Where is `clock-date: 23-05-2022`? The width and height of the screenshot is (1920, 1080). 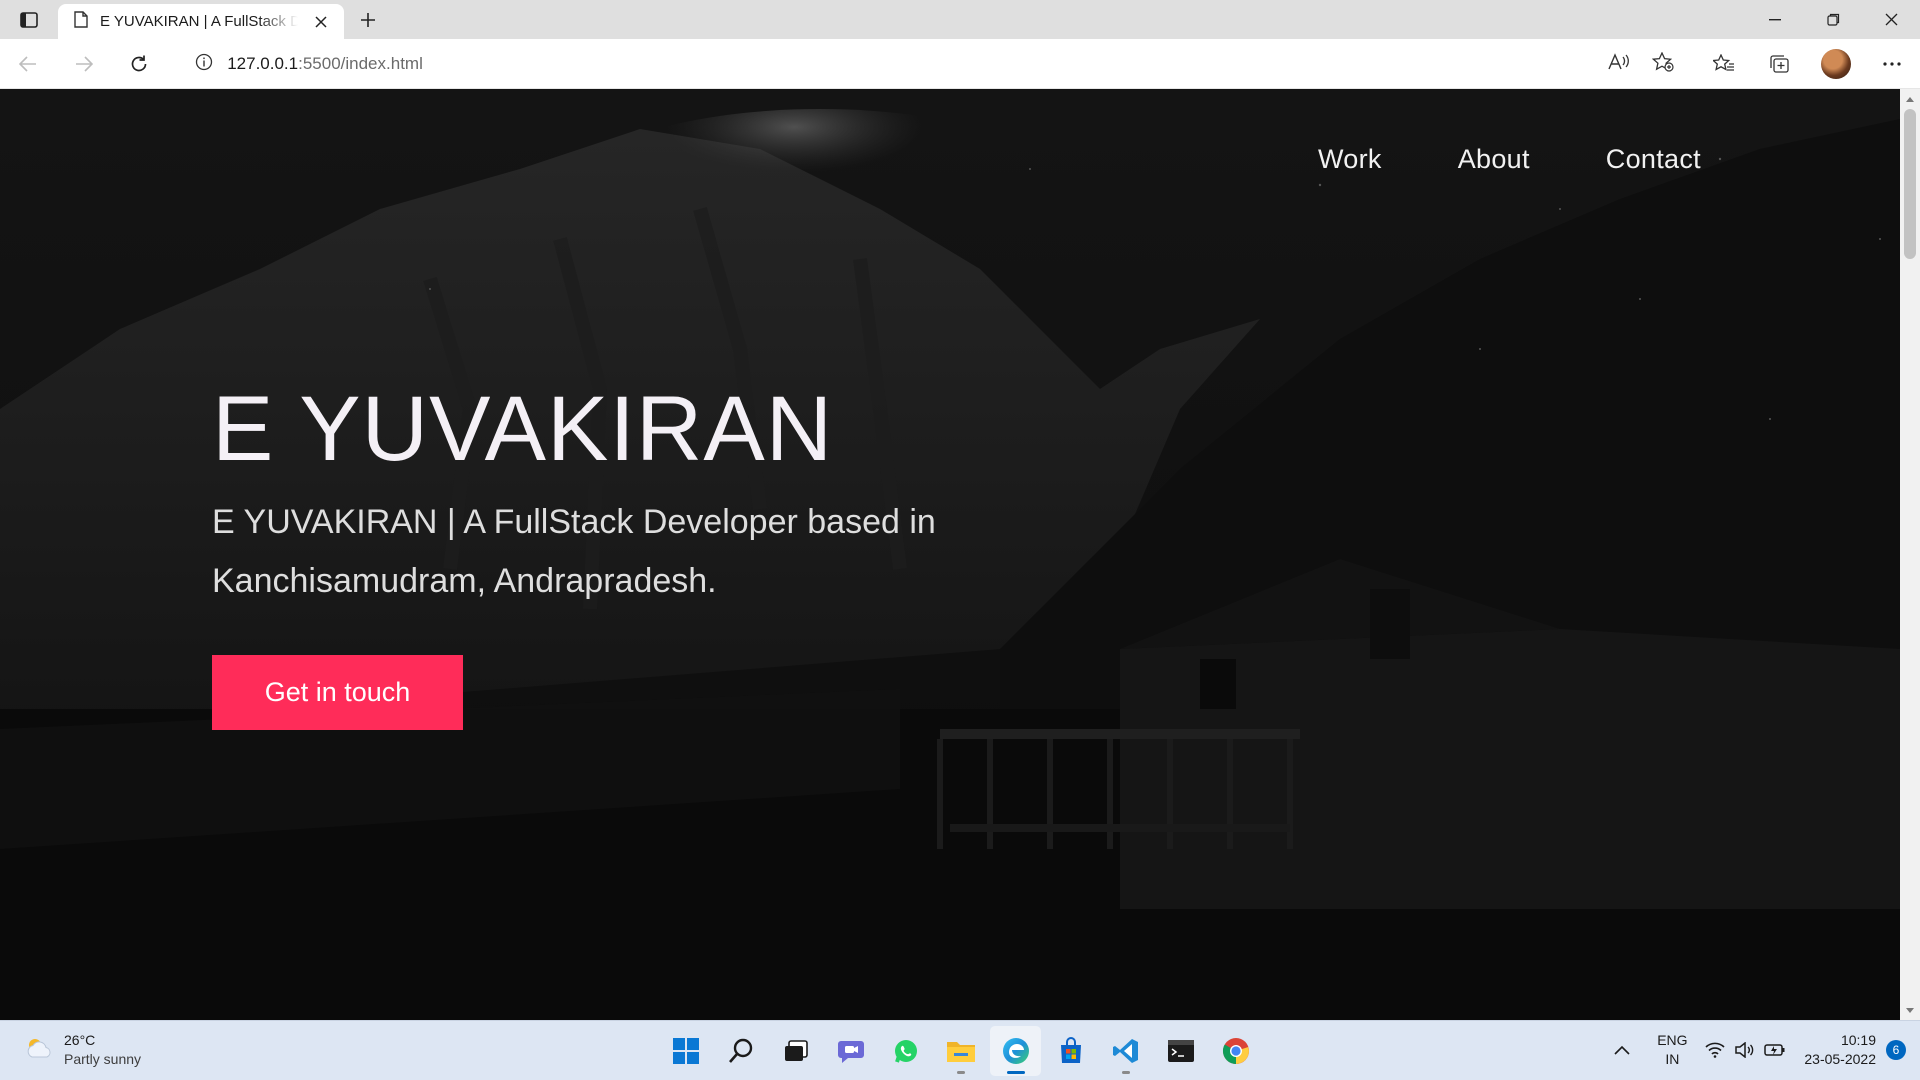 clock-date: 23-05-2022 is located at coordinates (1840, 1059).